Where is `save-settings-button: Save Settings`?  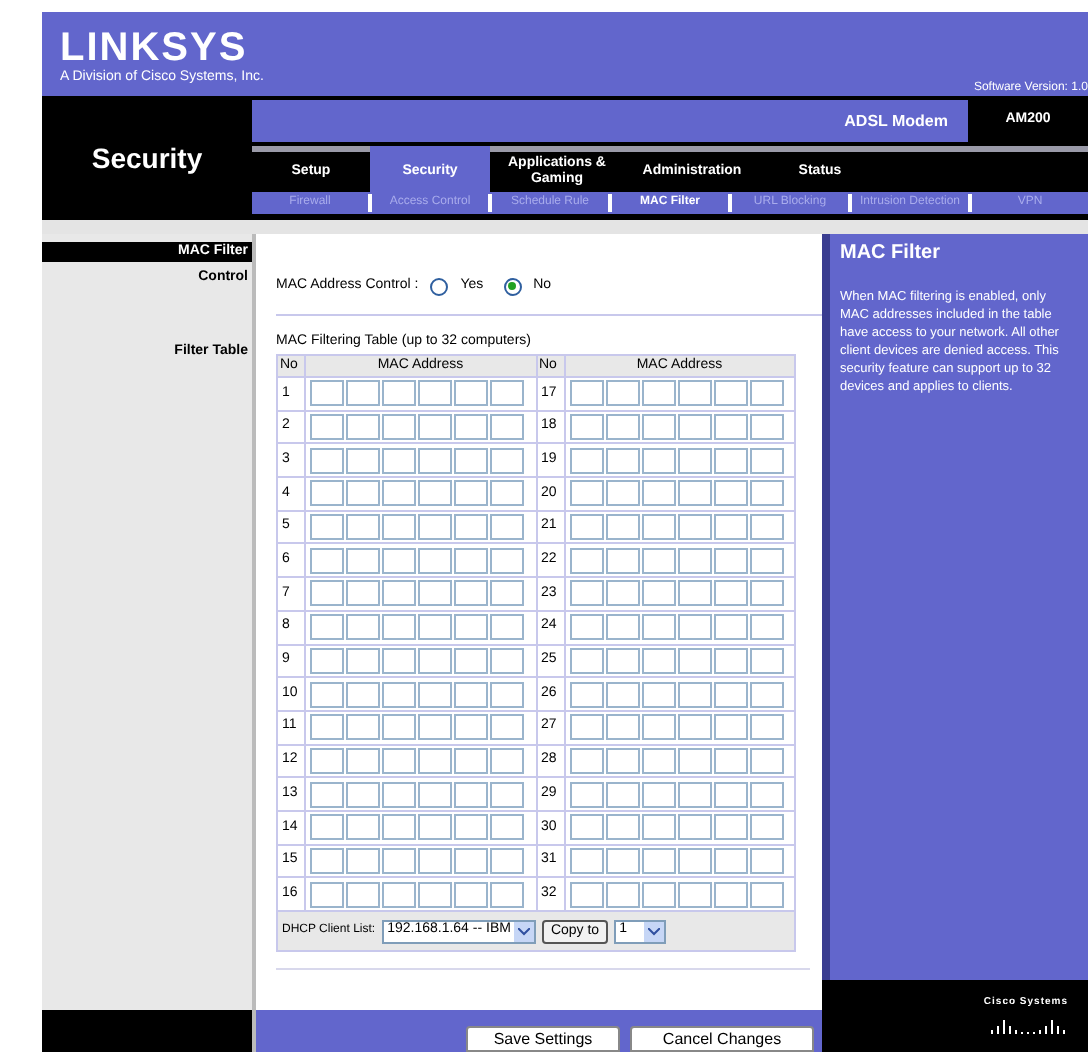 save-settings-button: Save Settings is located at coordinates (543, 1039).